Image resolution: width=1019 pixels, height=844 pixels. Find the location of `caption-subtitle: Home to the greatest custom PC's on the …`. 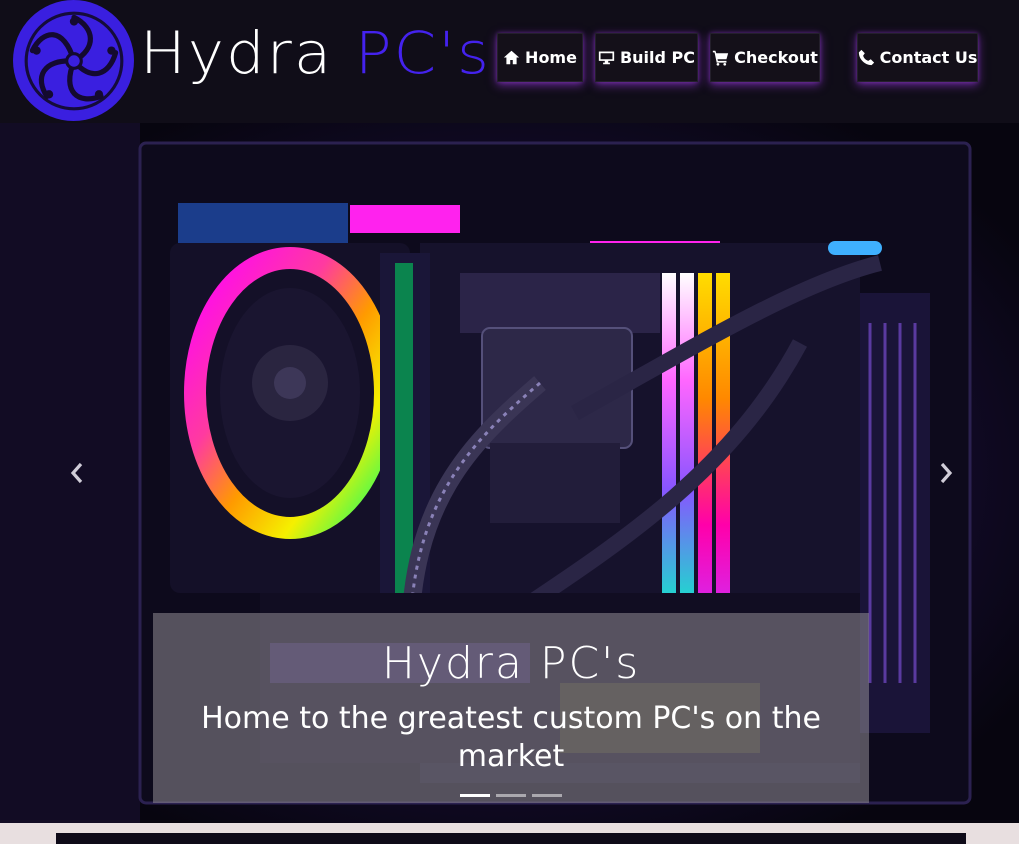

caption-subtitle: Home to the greatest custom PC's on the … is located at coordinates (511, 737).